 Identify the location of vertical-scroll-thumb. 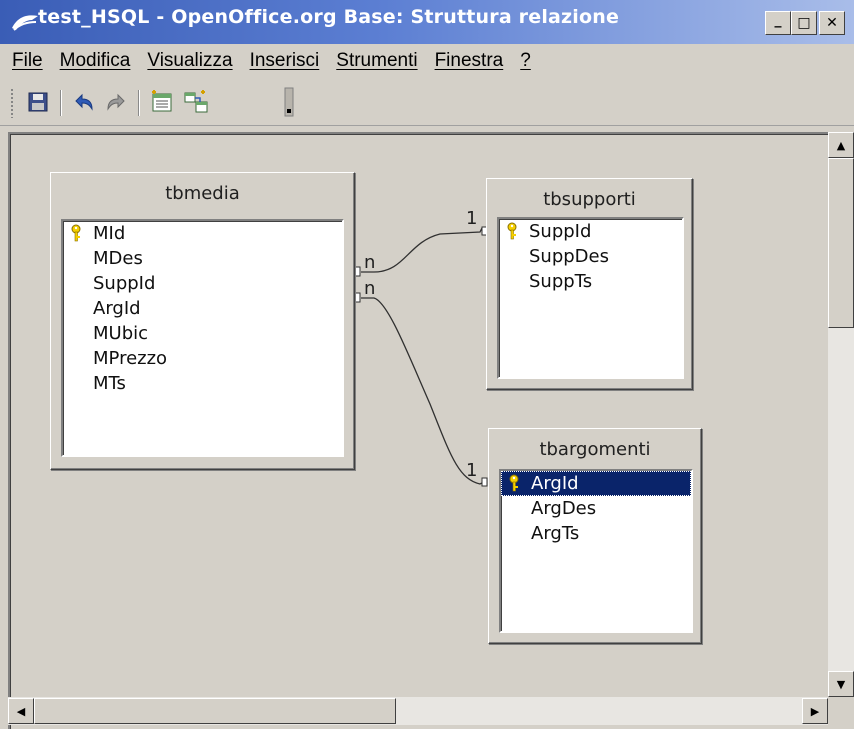
(841, 243).